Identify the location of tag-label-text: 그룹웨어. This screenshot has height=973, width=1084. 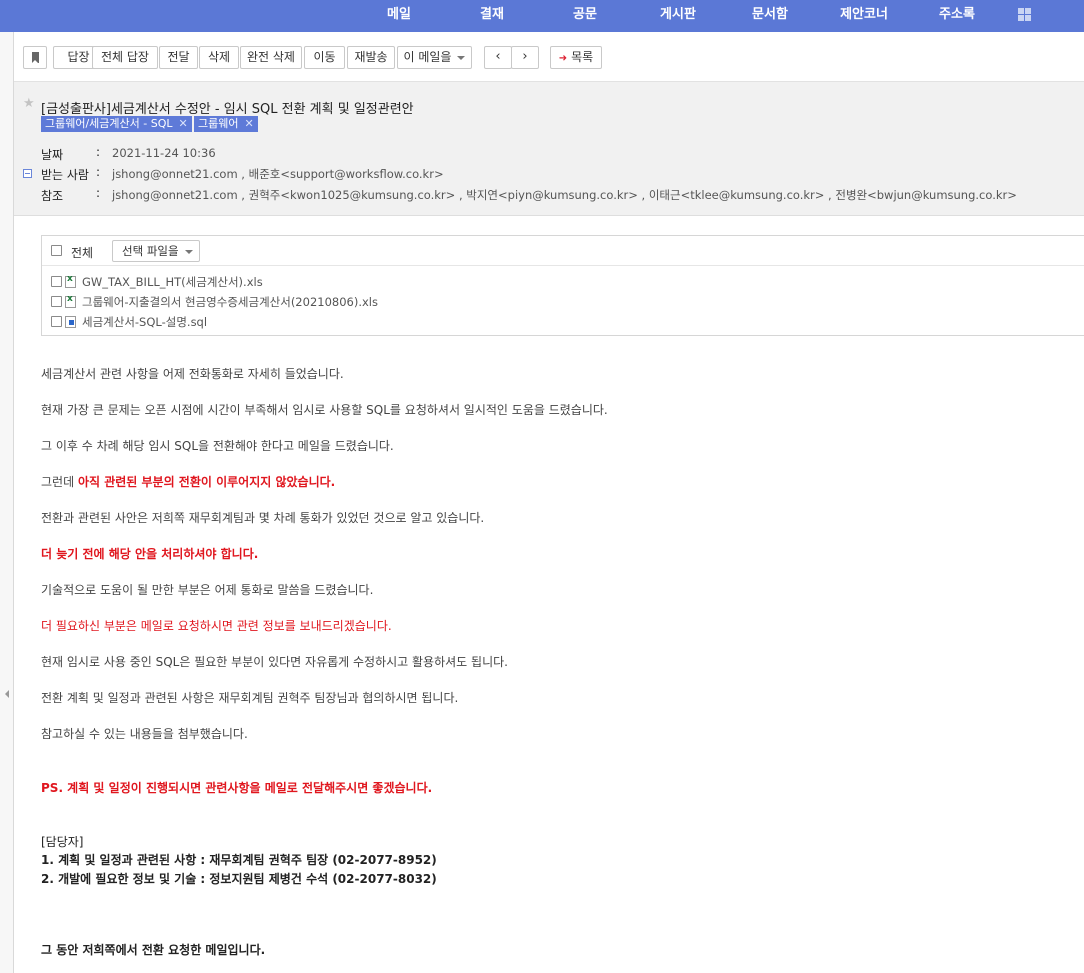
(218, 123).